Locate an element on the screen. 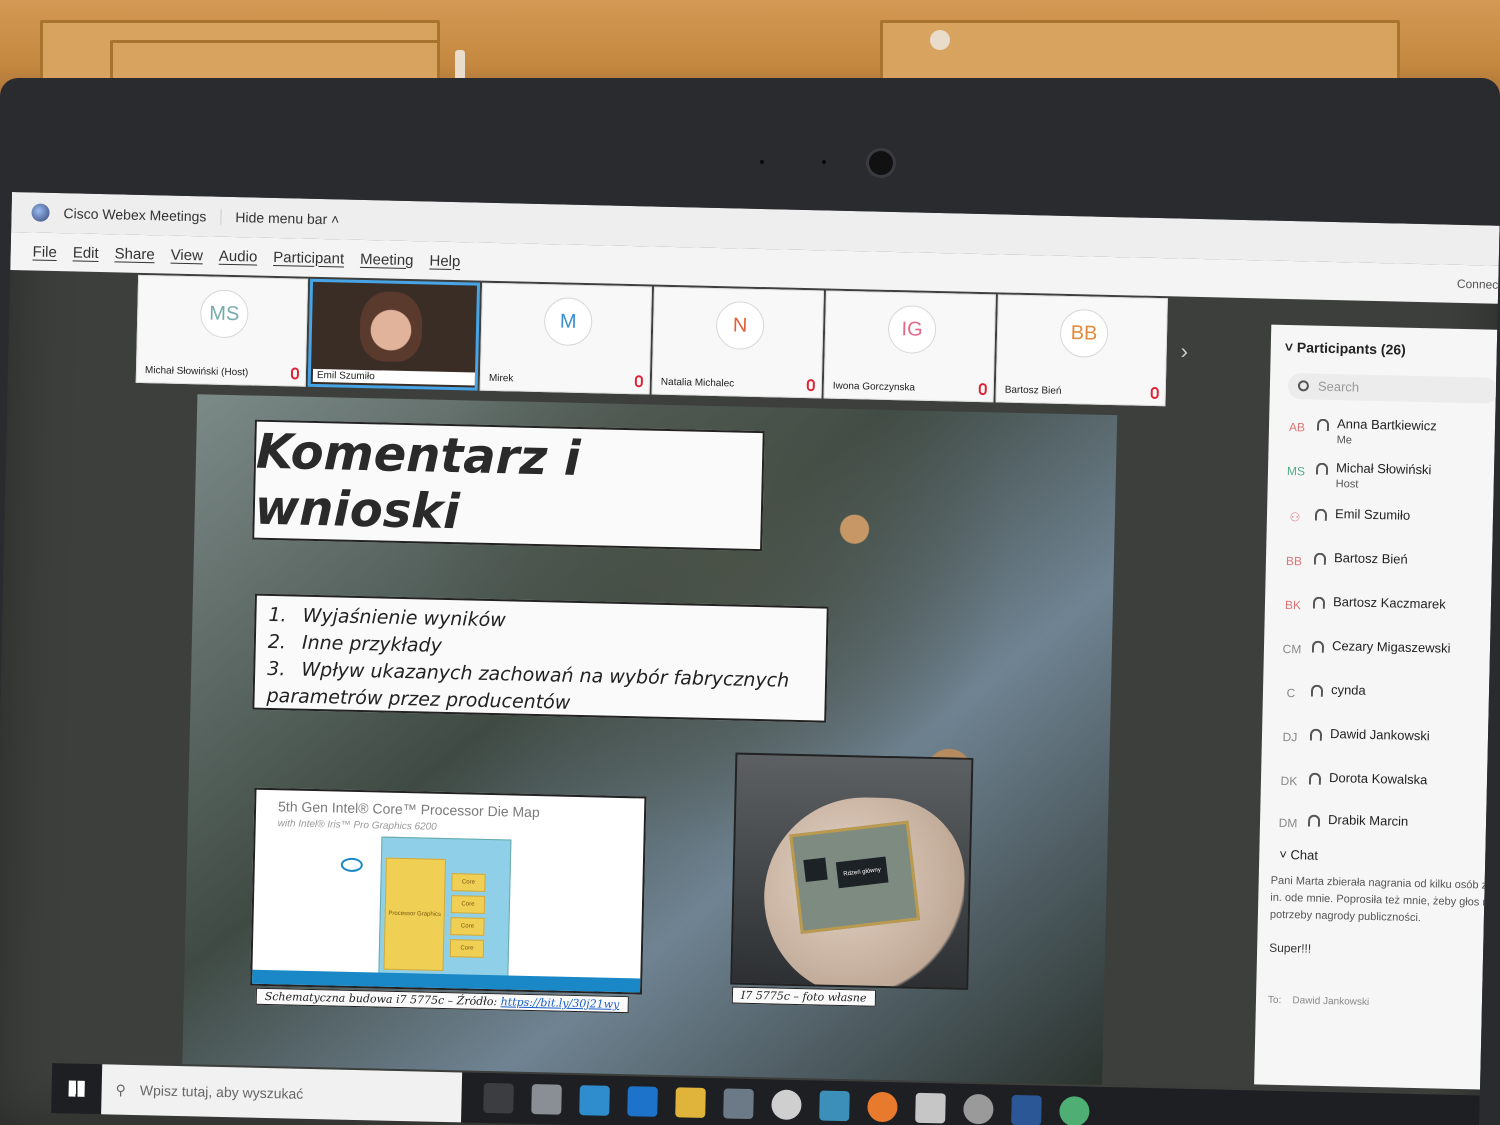  participant-name: Bartosz Kaczmarek is located at coordinates (1389, 603).